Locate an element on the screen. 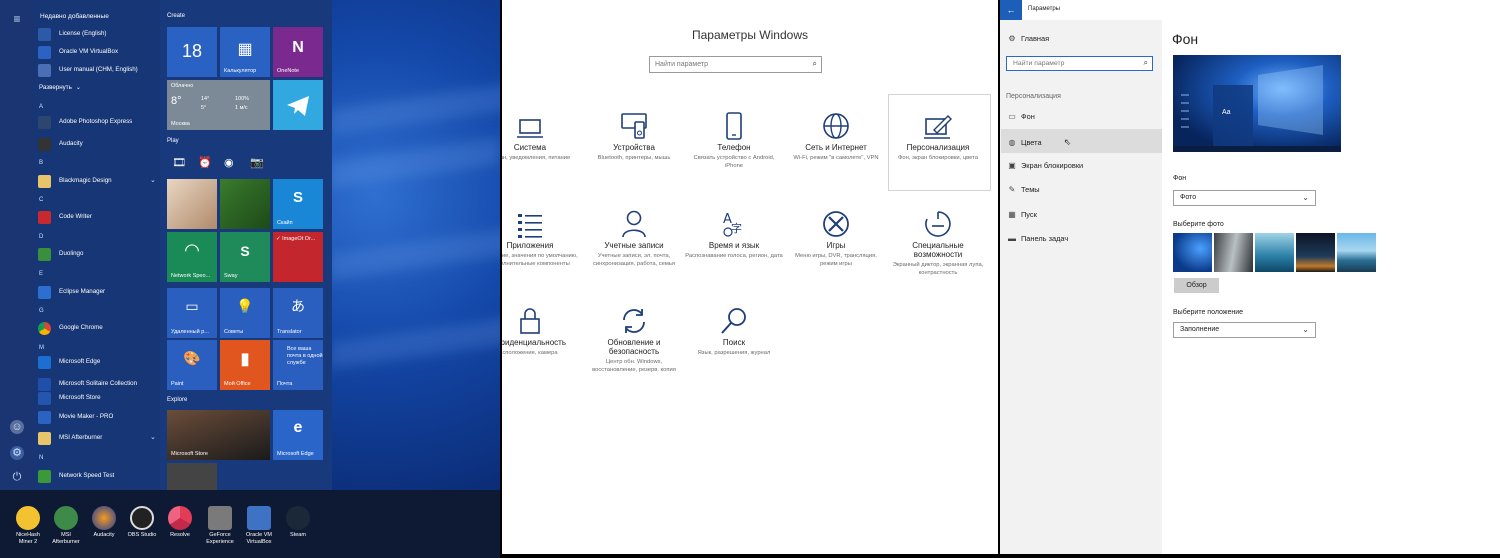 The height and width of the screenshot is (558, 1500). group-header-create: Create is located at coordinates (176, 16).